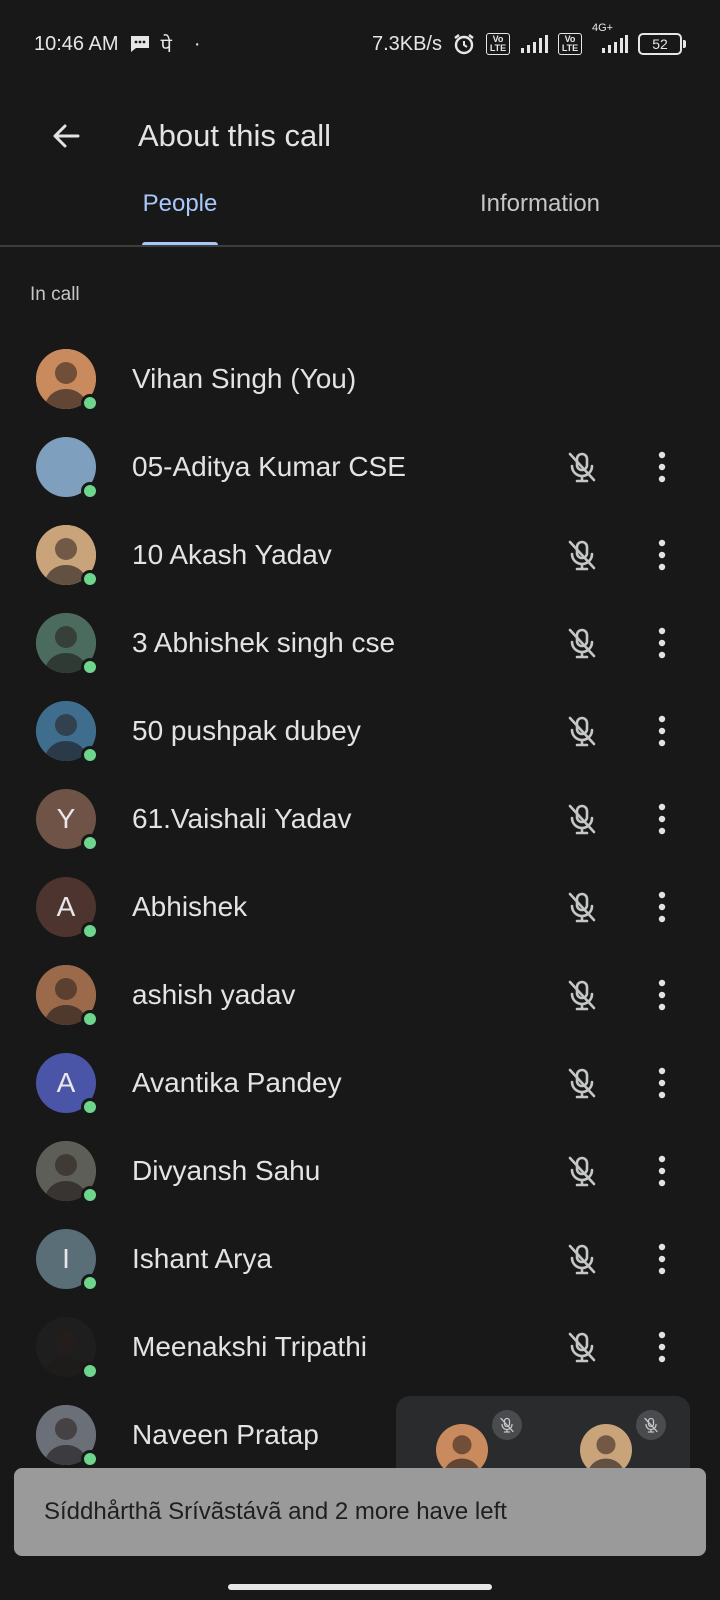 The height and width of the screenshot is (1600, 720). Describe the element at coordinates (570, 44) in the screenshot. I see `volte-icon-2: Vo LTE` at that location.